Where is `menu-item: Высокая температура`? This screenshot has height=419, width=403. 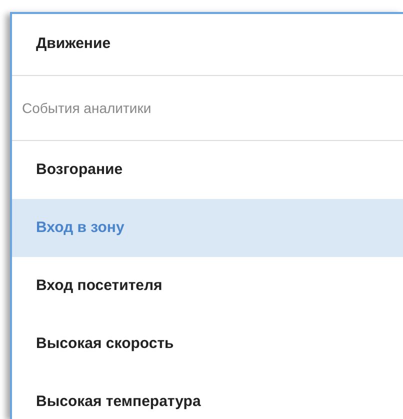
menu-item: Высокая температура is located at coordinates (207, 396).